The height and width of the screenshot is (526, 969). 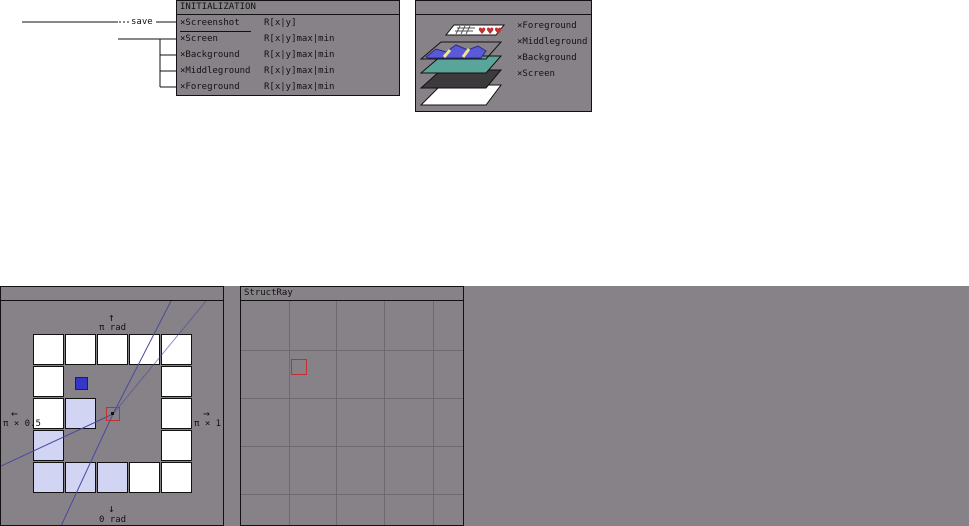 What do you see at coordinates (352, 406) in the screenshot?
I see `structray-panel: StructRay` at bounding box center [352, 406].